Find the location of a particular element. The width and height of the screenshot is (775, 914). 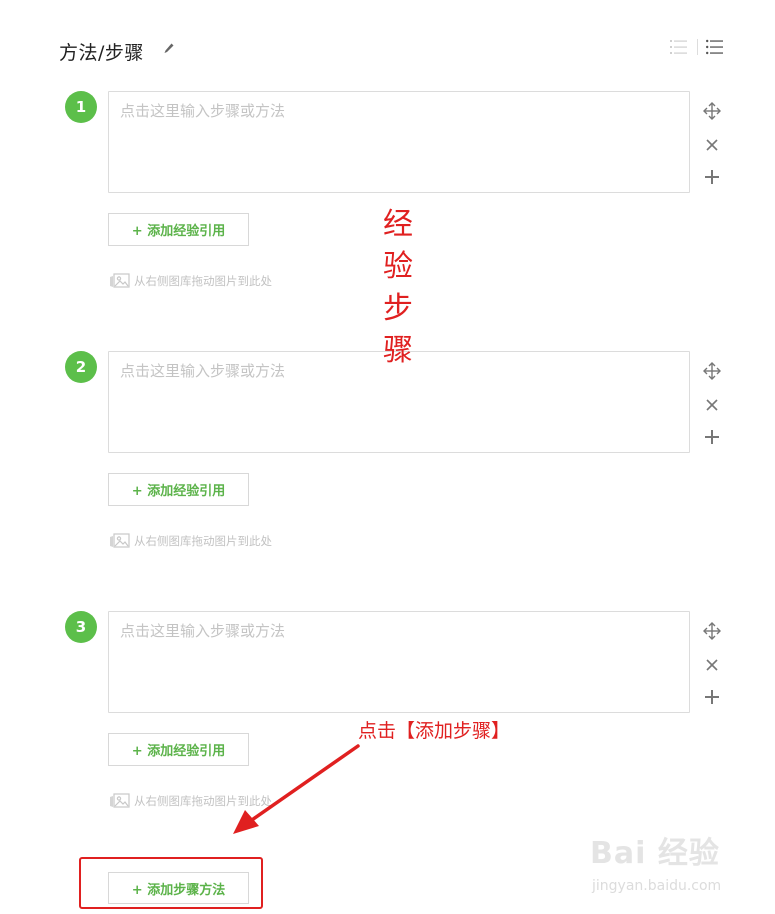

section-title: 方法/步骤 is located at coordinates (101, 53).